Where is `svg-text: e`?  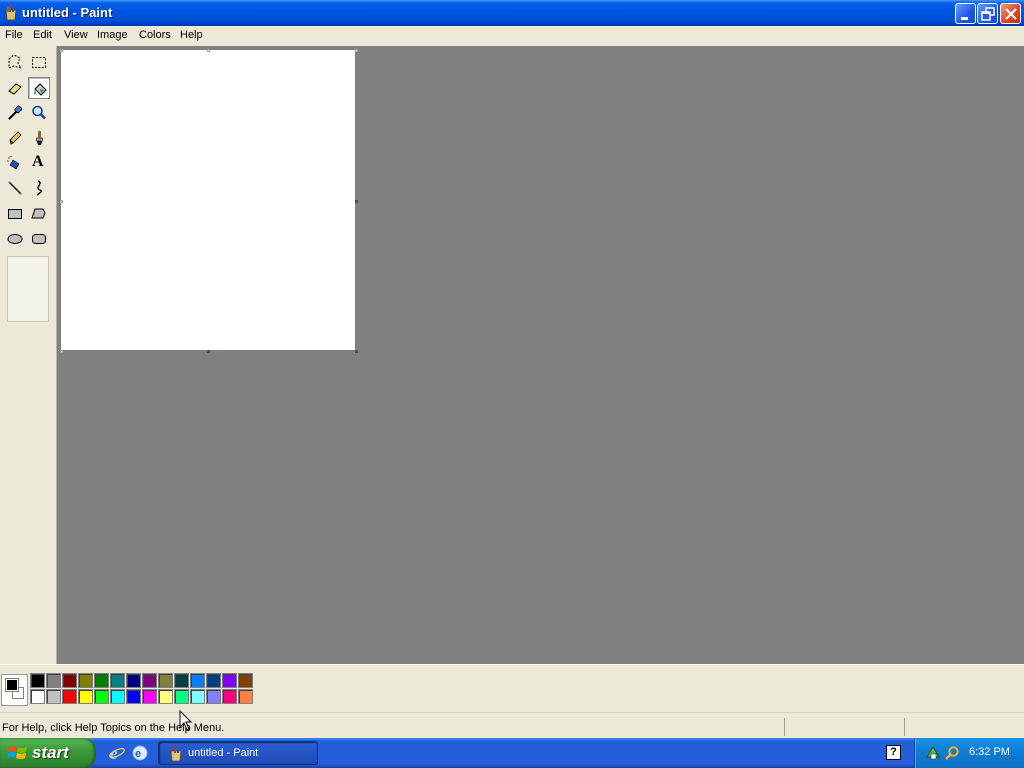 svg-text: e is located at coordinates (138, 754).